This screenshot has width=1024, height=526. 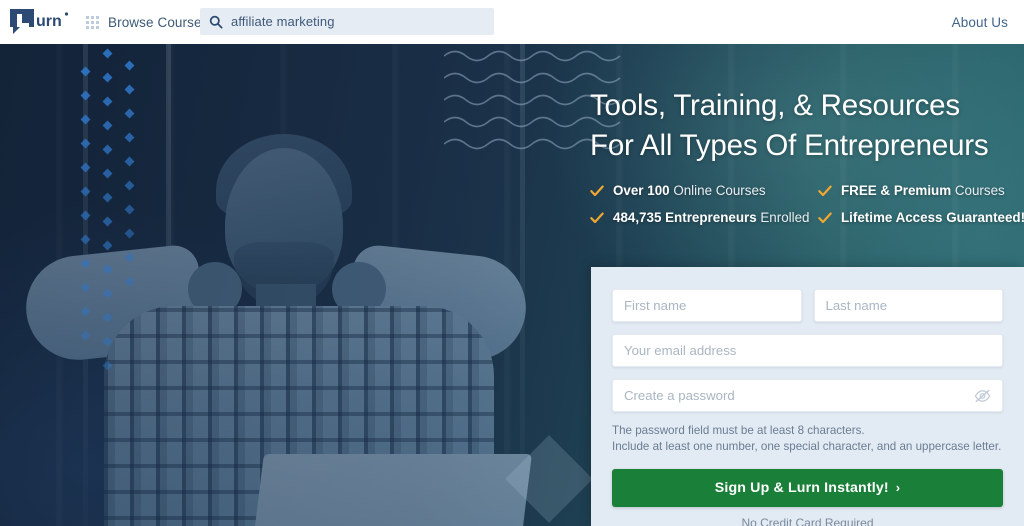 What do you see at coordinates (689, 190) in the screenshot?
I see `hero-feature-label: Over 100 Online Courses` at bounding box center [689, 190].